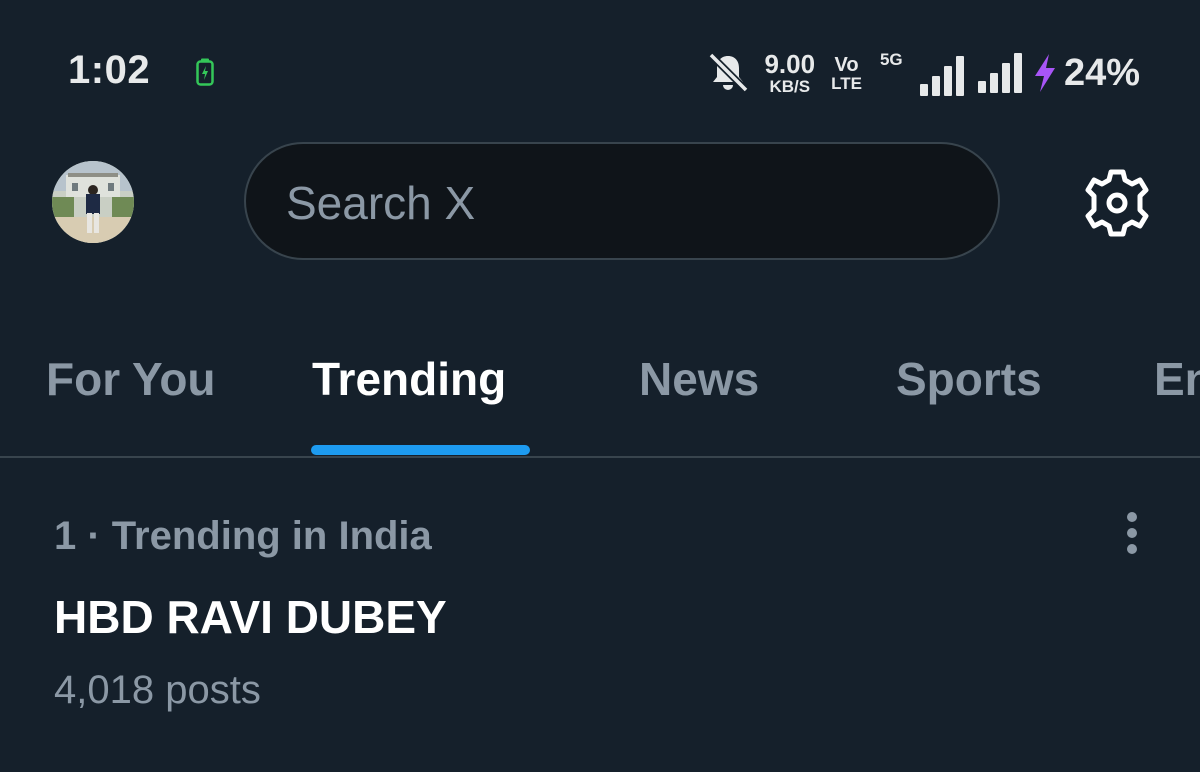  I want to click on clock: 1:02, so click(109, 70).